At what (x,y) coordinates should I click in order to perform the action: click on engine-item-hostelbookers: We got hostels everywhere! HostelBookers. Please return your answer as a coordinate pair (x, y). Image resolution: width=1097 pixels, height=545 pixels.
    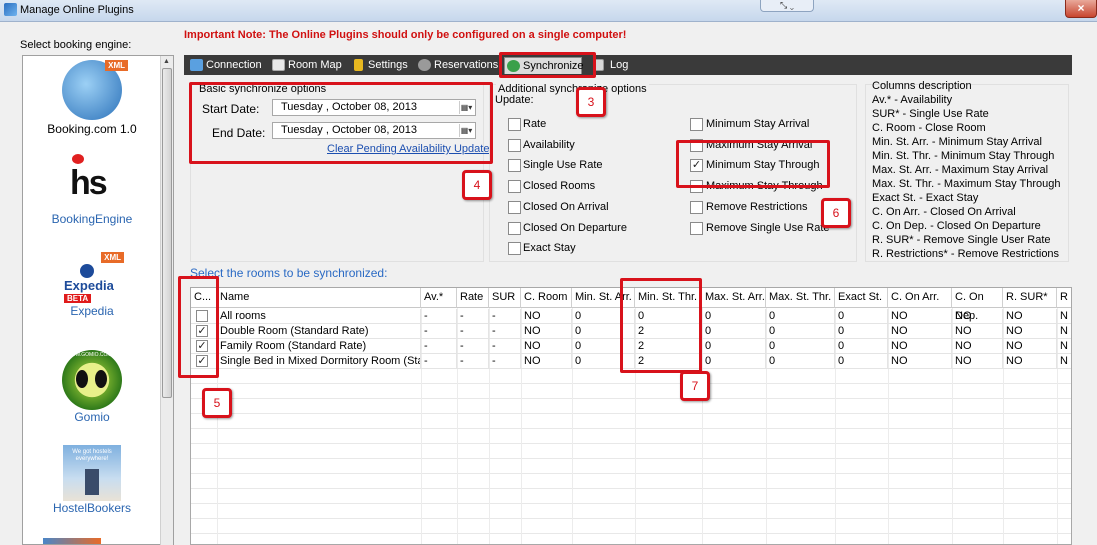
    Looking at the image, I should click on (92, 480).